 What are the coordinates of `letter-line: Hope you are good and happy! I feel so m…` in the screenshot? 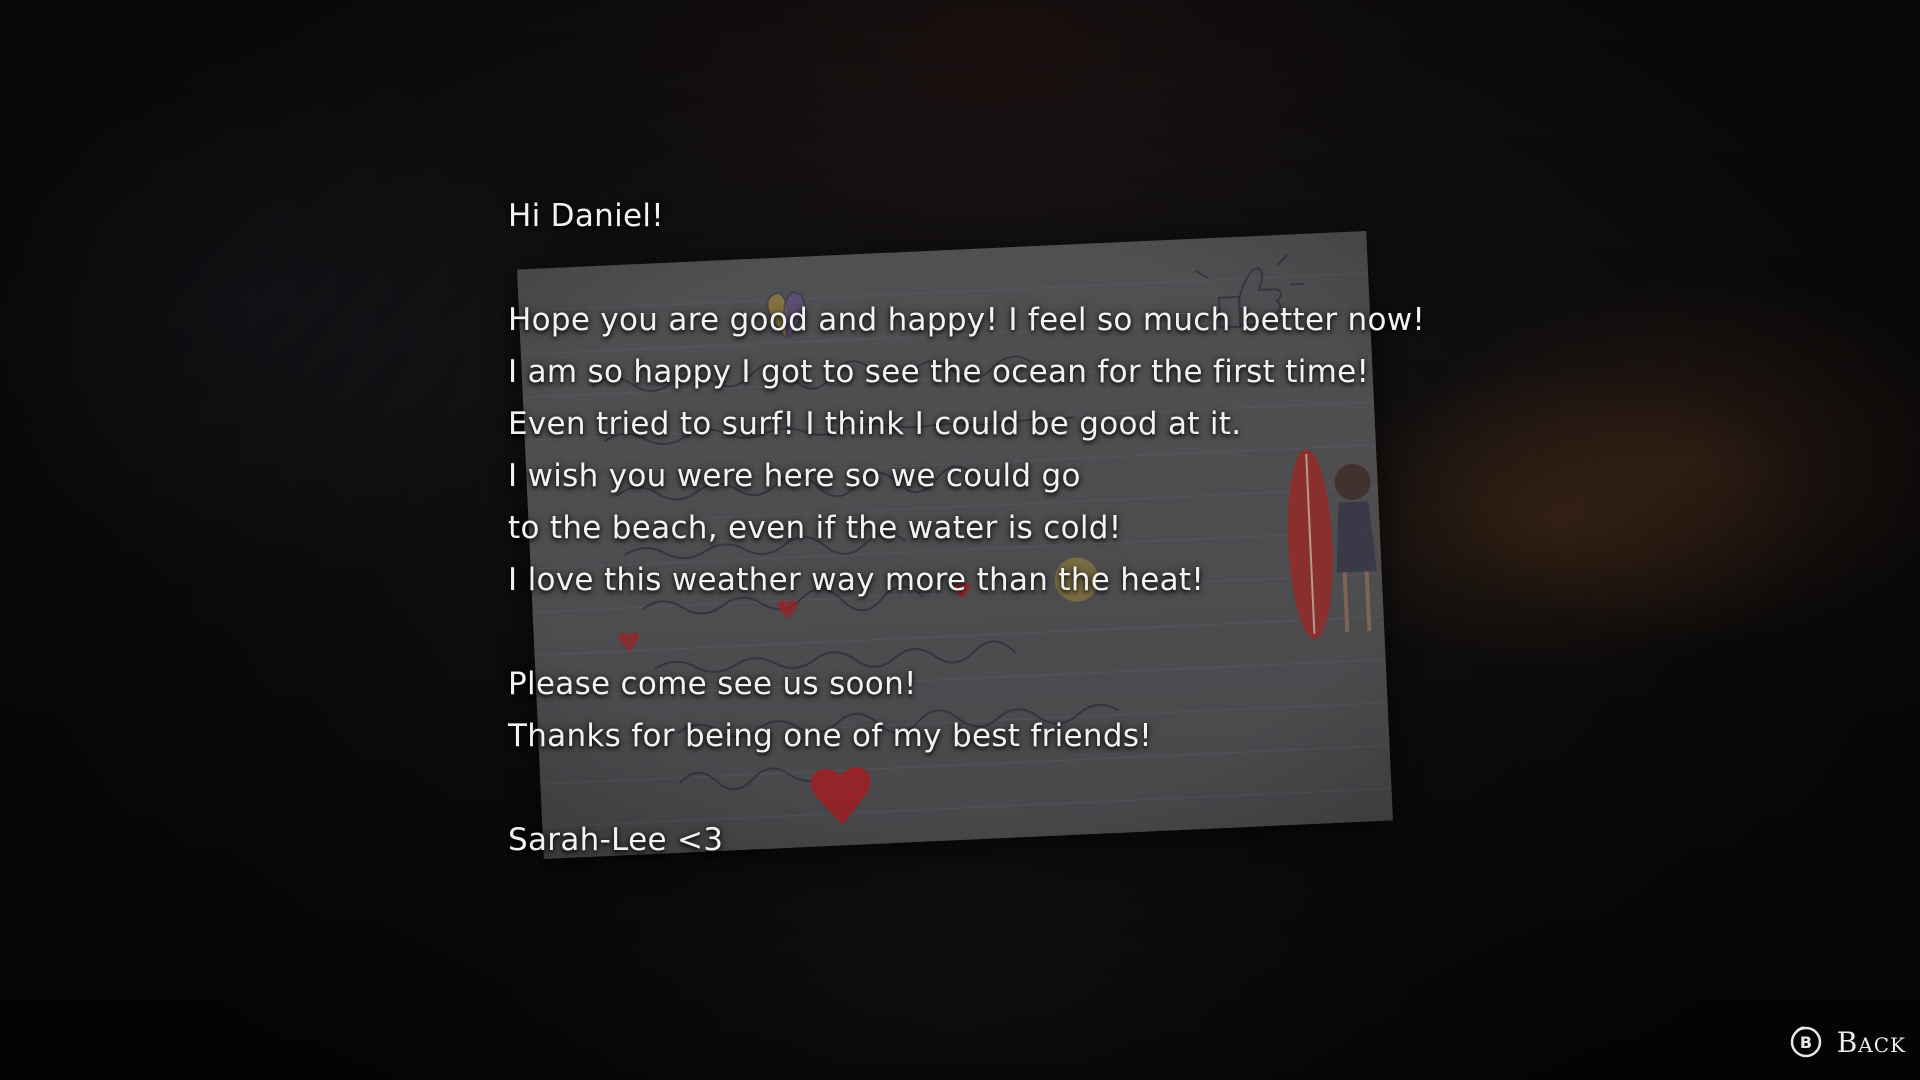 It's located at (967, 320).